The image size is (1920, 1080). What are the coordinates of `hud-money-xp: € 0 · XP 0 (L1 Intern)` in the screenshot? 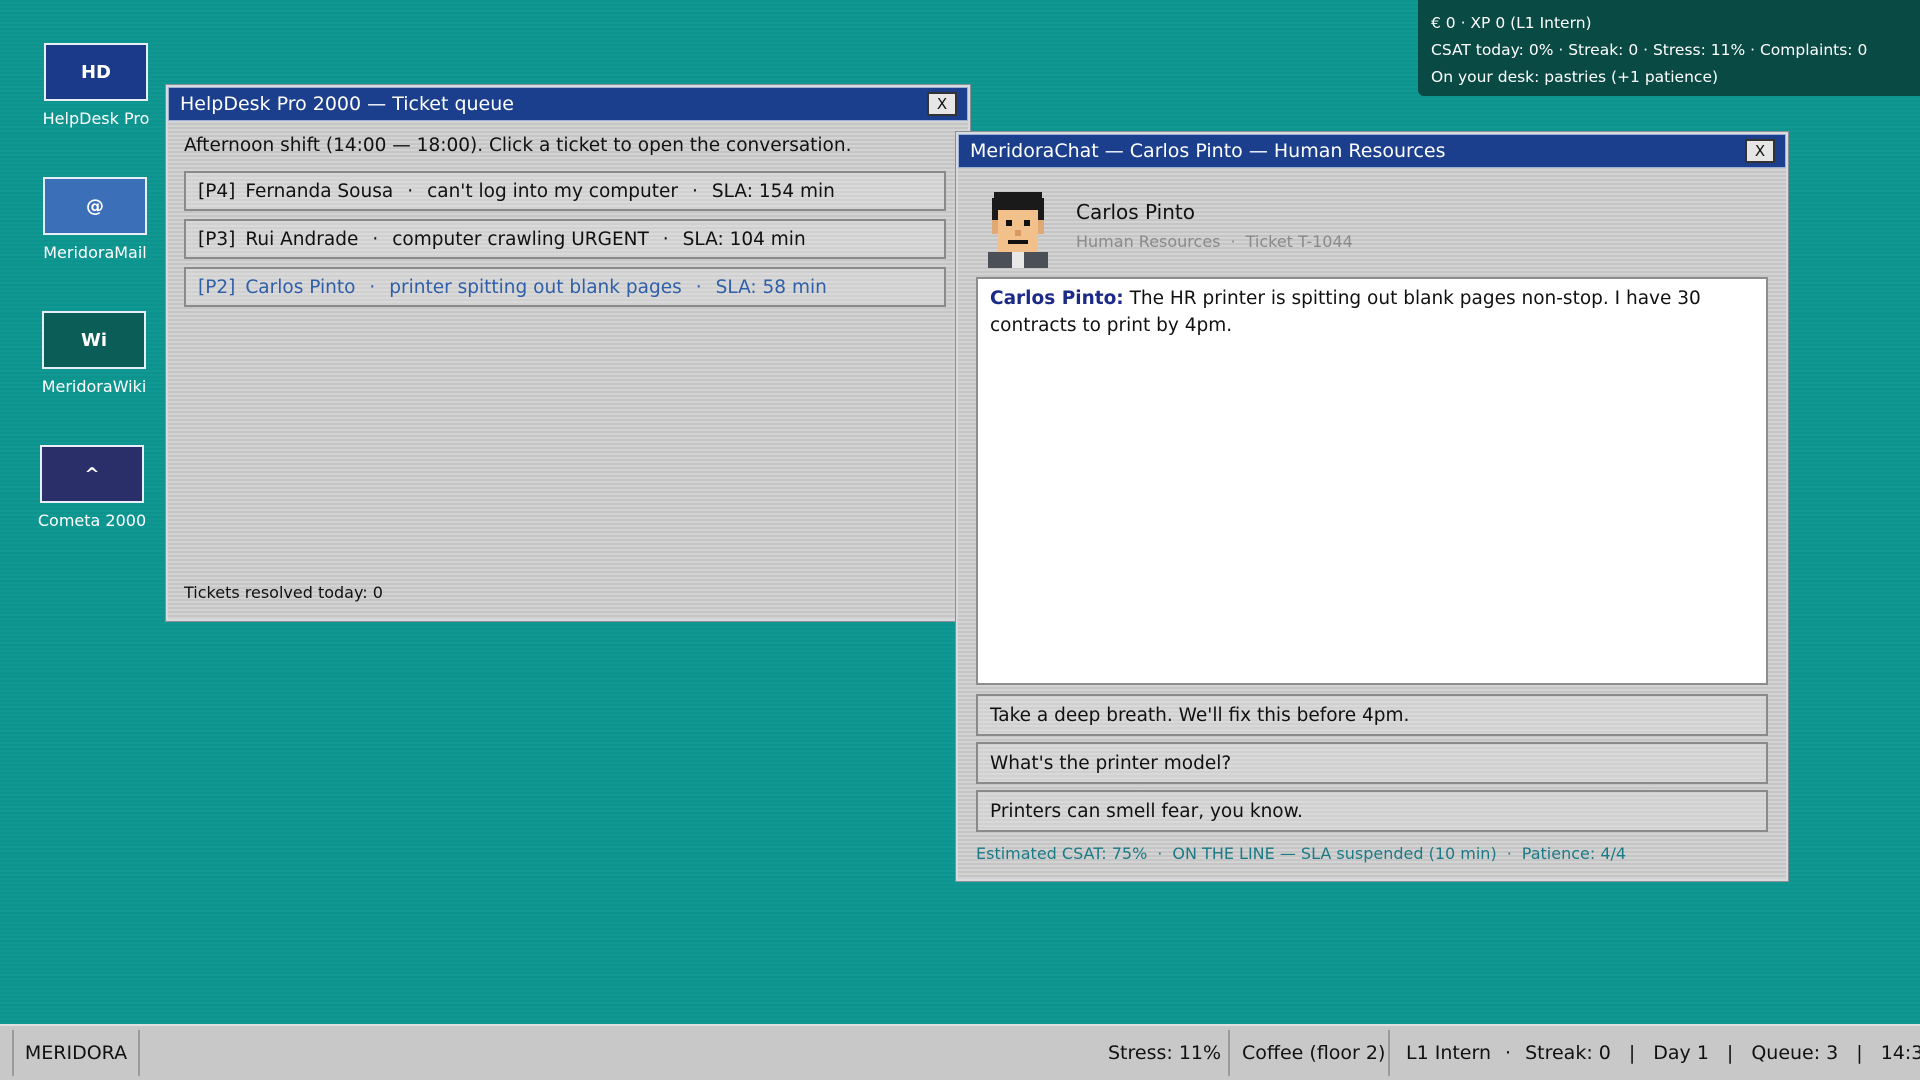 It's located at (1511, 23).